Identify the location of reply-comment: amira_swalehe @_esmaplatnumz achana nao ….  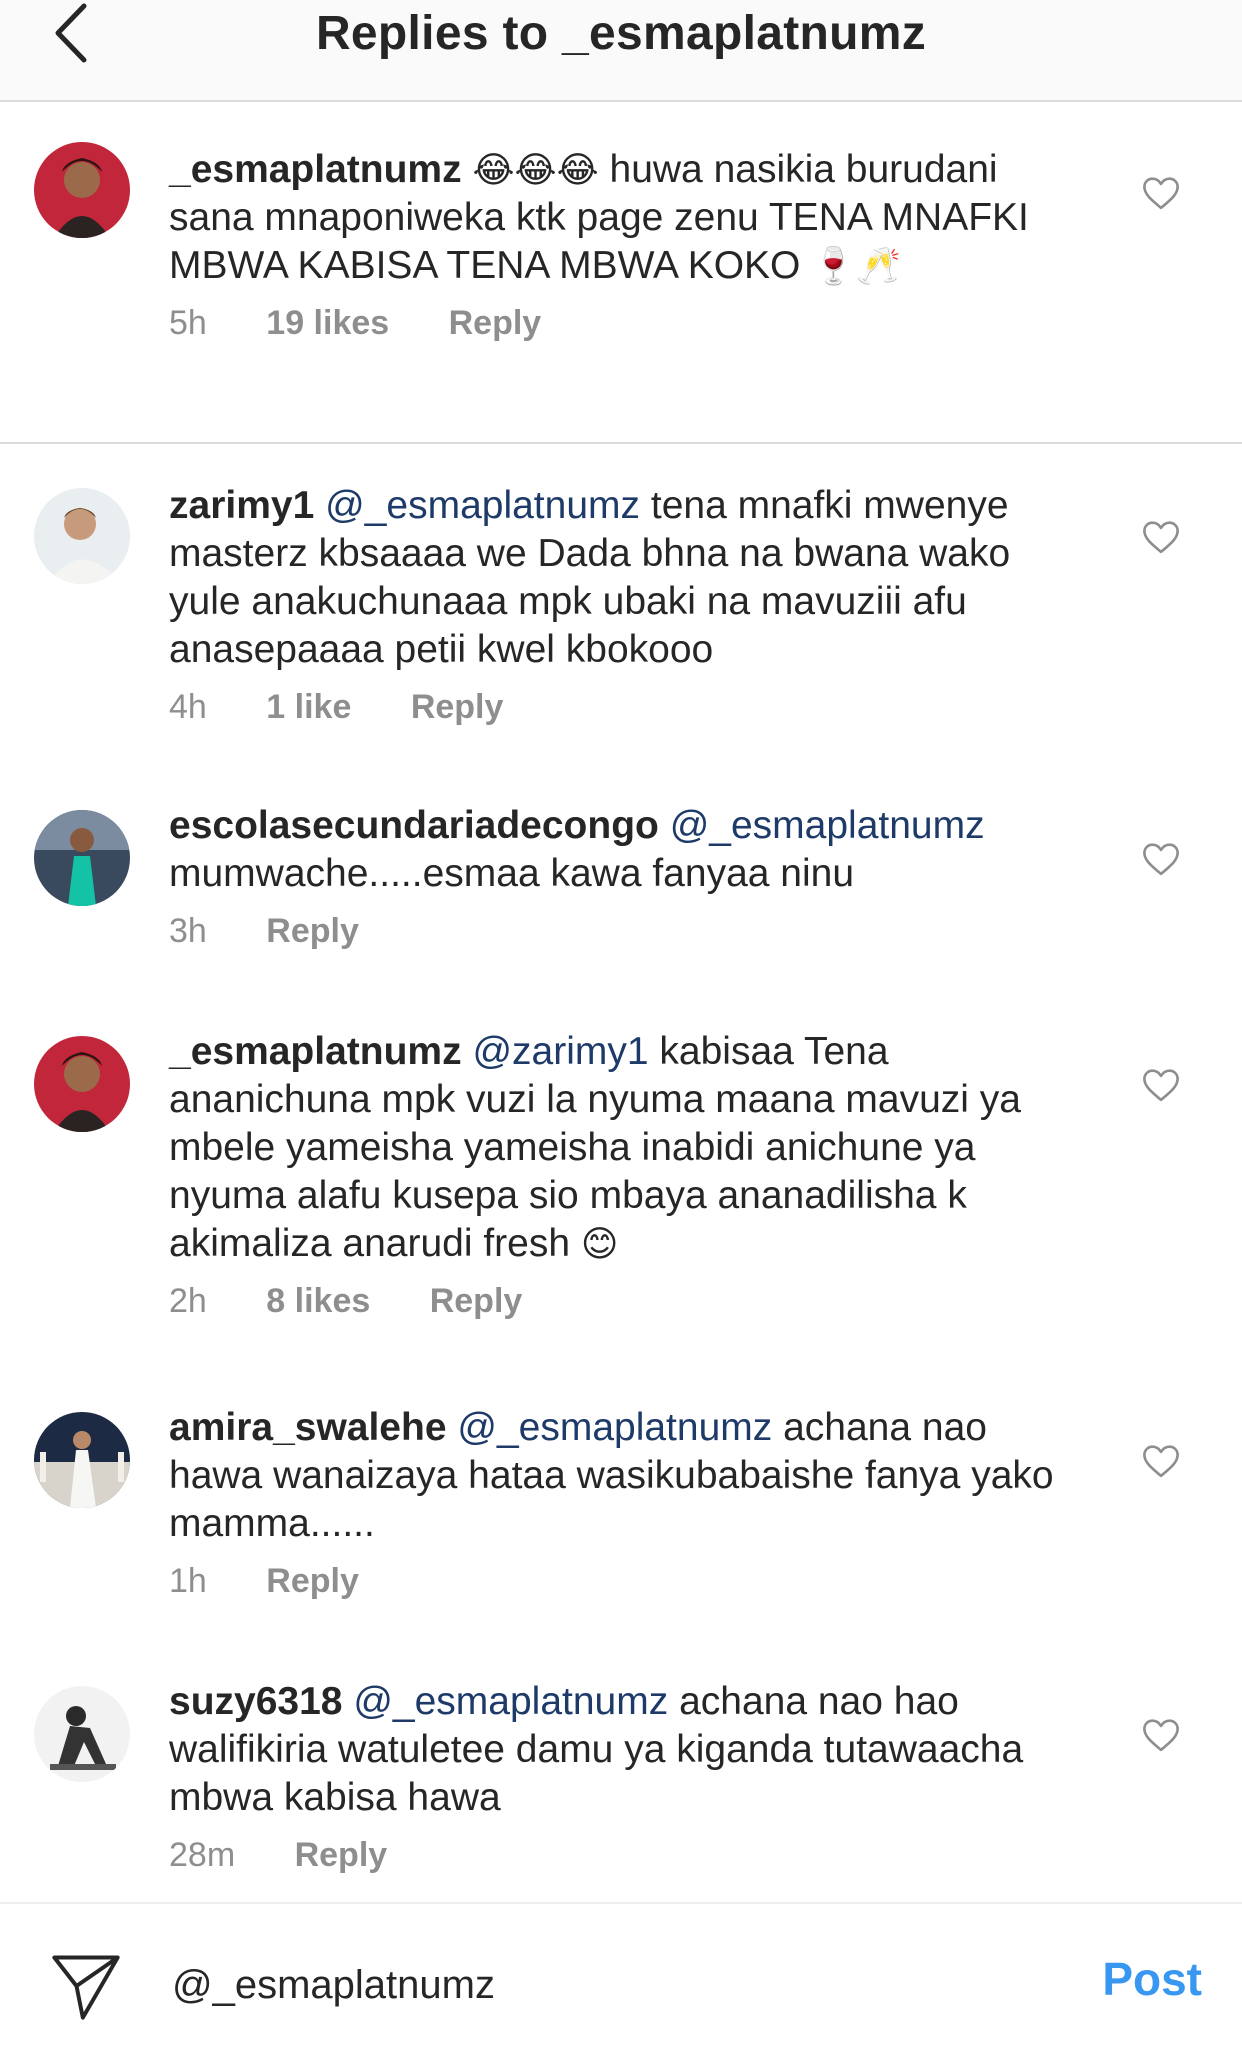
(621, 1503).